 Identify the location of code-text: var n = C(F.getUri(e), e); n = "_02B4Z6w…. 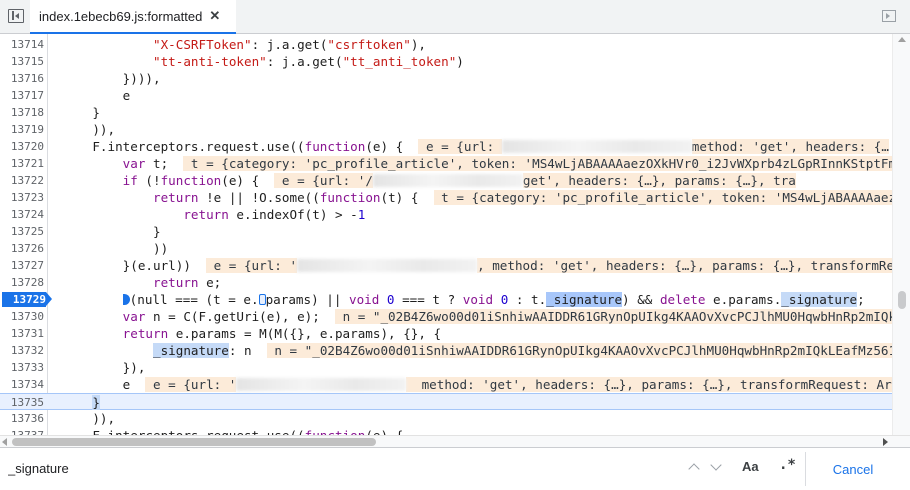
(479, 316).